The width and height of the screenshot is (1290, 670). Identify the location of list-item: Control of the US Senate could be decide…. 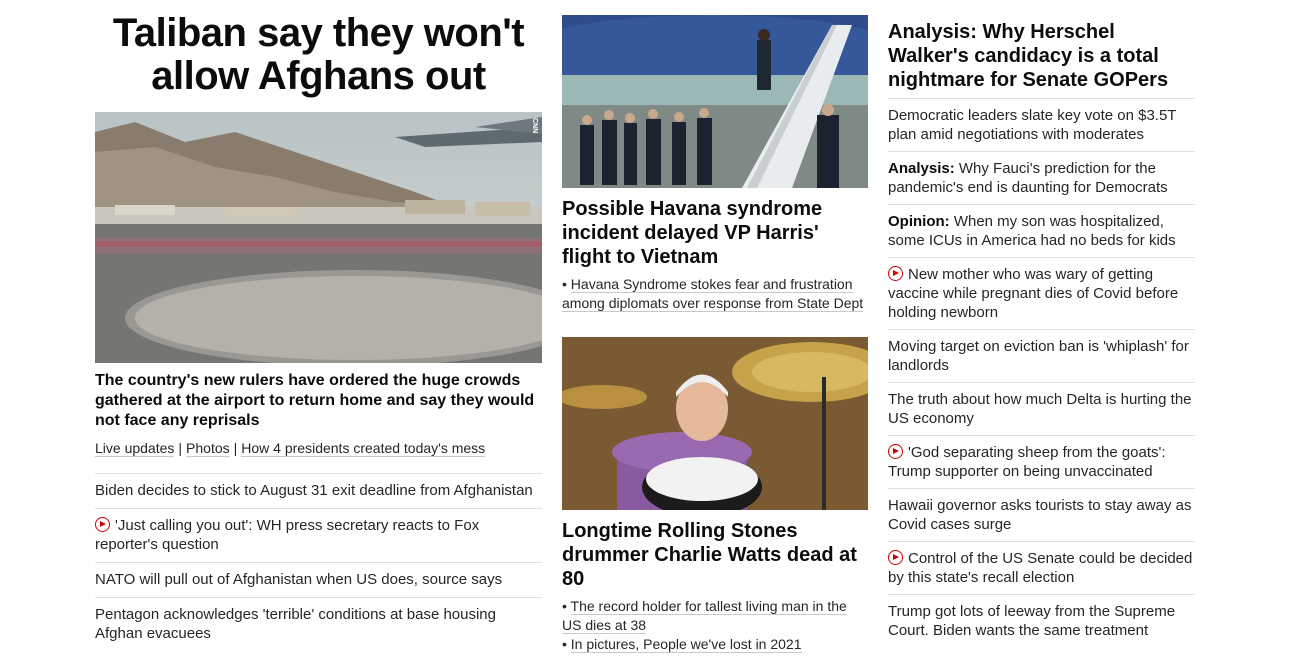
(1041, 568).